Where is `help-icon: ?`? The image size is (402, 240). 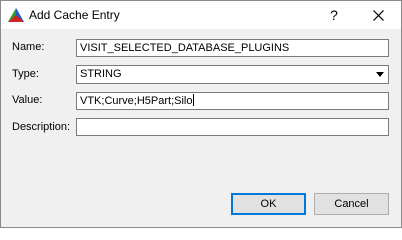
help-icon: ? is located at coordinates (334, 15).